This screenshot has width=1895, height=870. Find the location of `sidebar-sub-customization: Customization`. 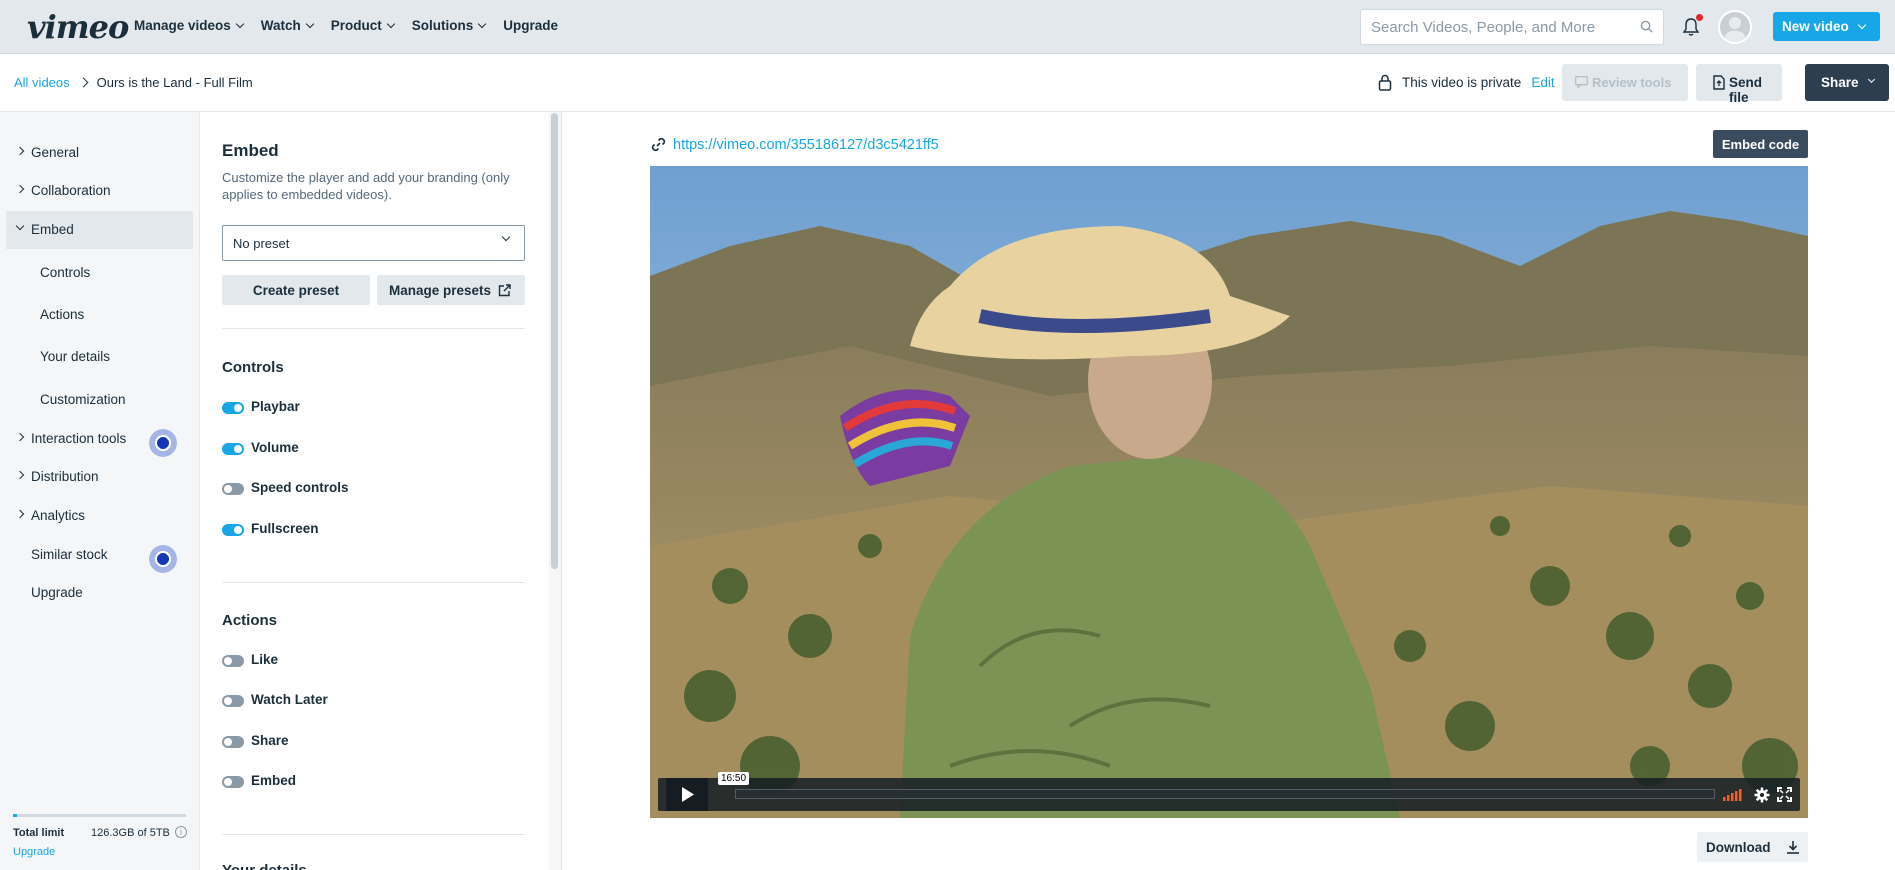

sidebar-sub-customization: Customization is located at coordinates (83, 399).